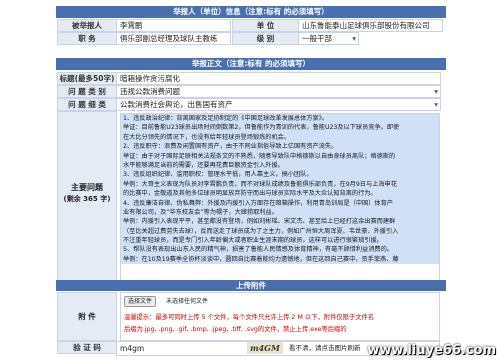 The height and width of the screenshot is (362, 500). What do you see at coordinates (265, 38) in the screenshot?
I see `level-label: 级 别` at bounding box center [265, 38].